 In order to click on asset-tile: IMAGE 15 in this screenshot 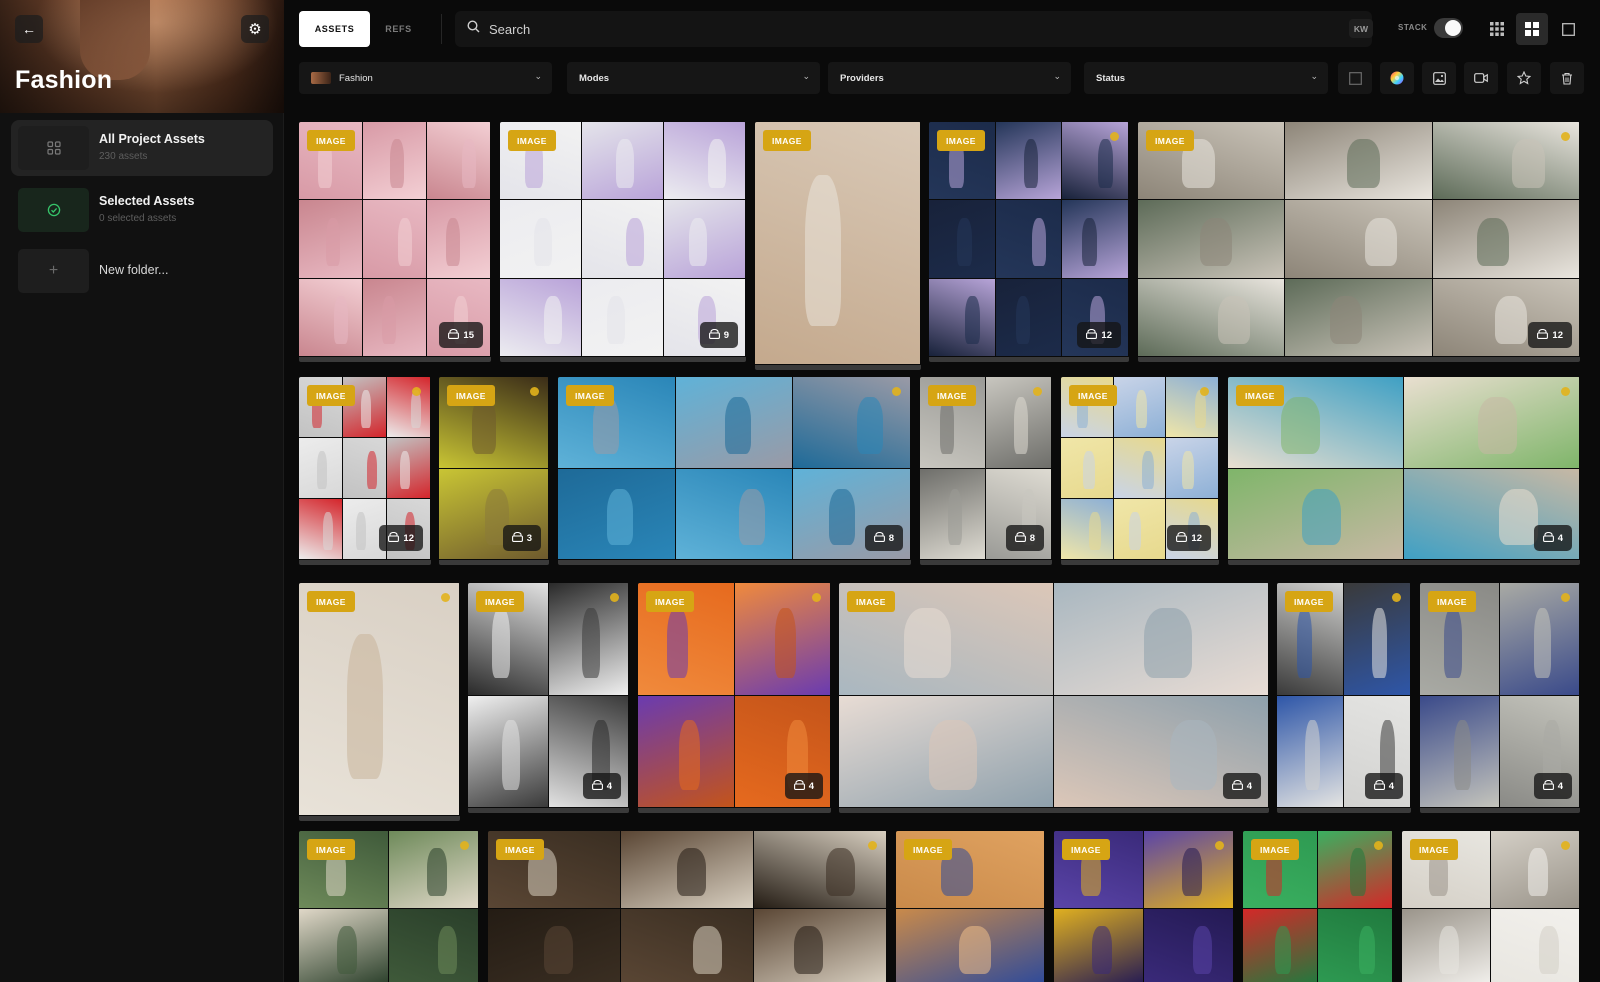, I will do `click(395, 242)`.